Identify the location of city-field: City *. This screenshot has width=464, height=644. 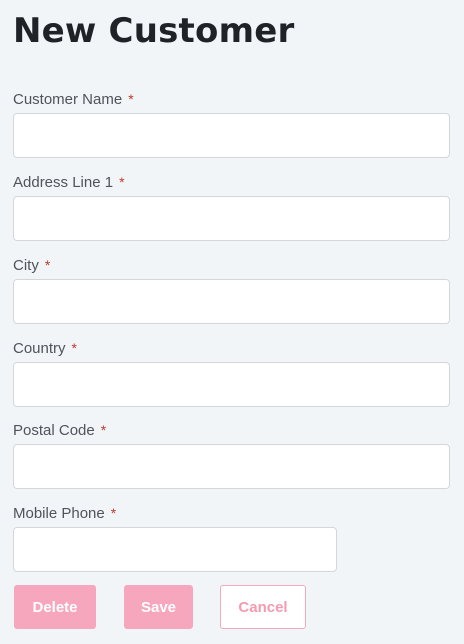
(231, 289).